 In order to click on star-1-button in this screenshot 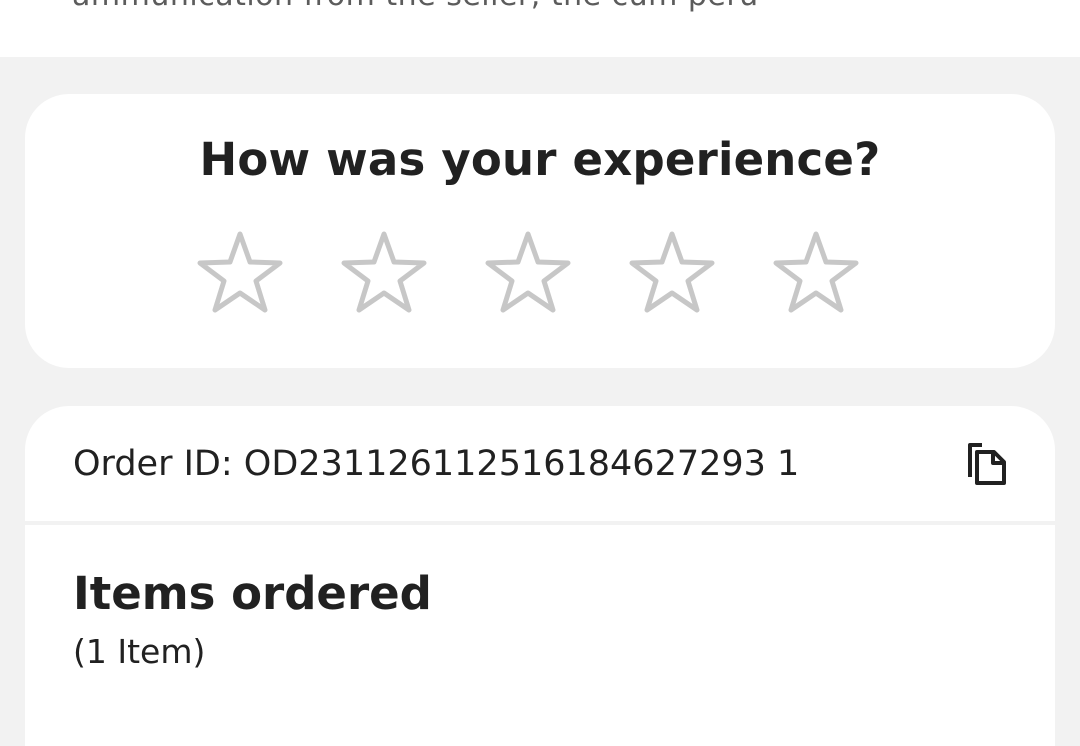, I will do `click(240, 272)`.